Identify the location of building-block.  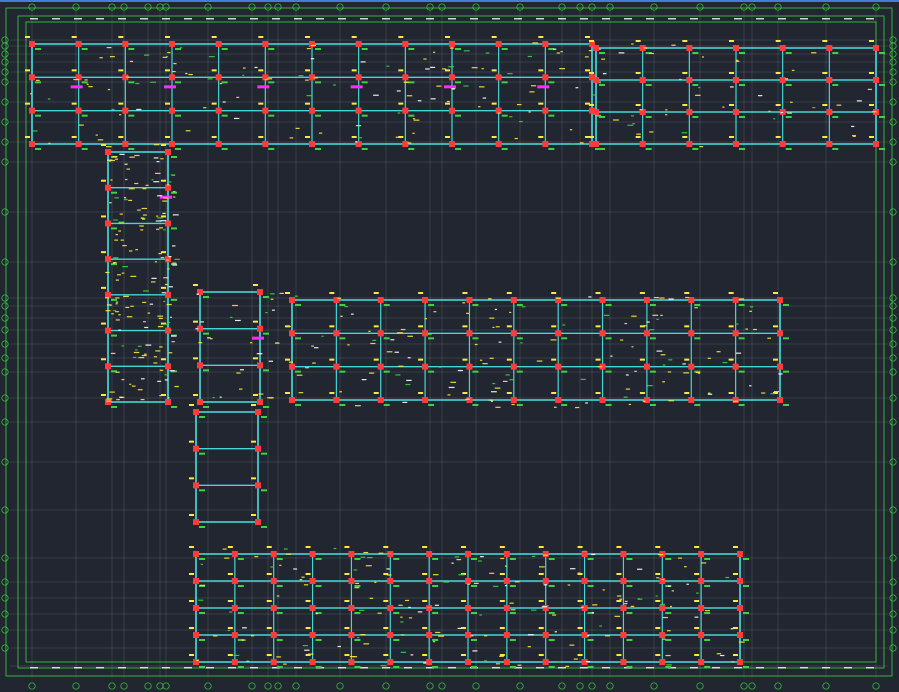
(469, 607).